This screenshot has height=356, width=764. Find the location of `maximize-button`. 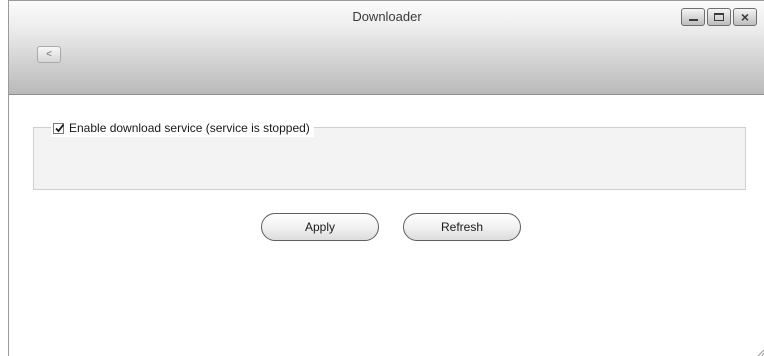

maximize-button is located at coordinates (719, 17).